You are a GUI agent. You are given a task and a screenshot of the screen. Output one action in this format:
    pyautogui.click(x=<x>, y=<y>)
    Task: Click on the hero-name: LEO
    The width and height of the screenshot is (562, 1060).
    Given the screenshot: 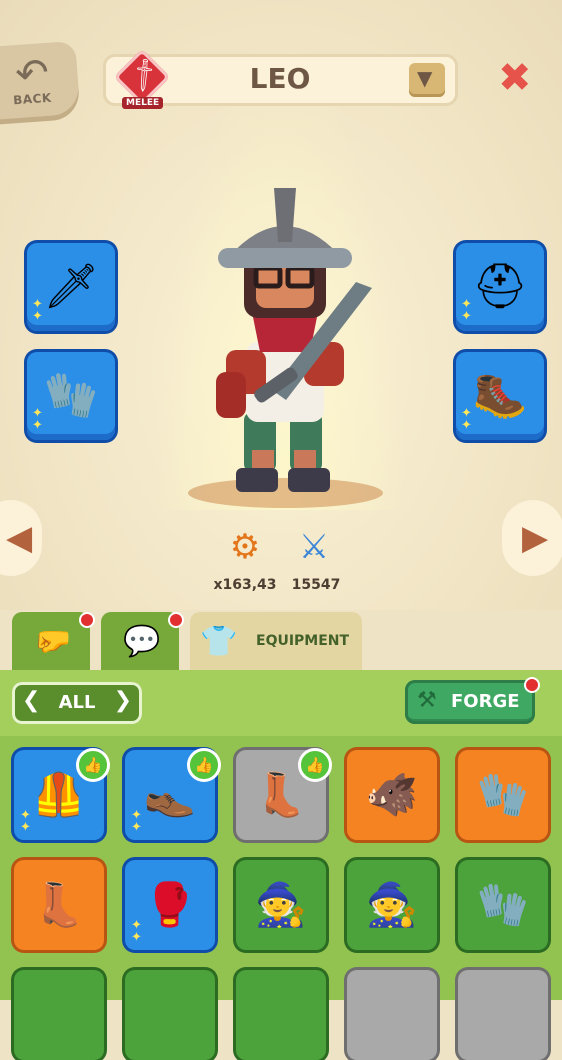 What is the action you would take?
    pyautogui.click(x=280, y=78)
    